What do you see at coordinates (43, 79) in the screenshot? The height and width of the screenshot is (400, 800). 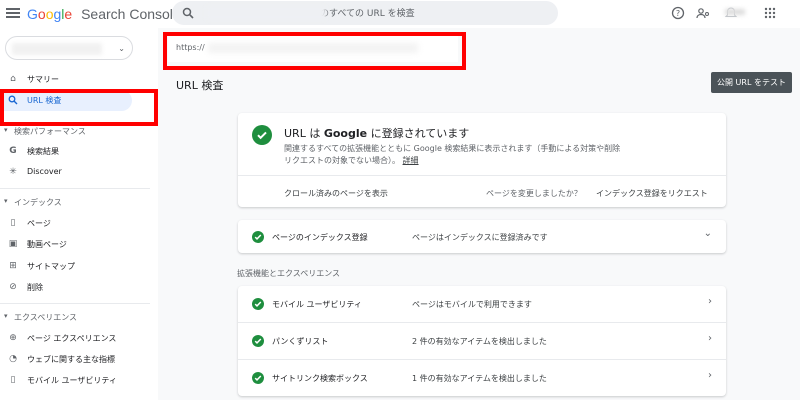 I see `sidebar-item-label: サマリー` at bounding box center [43, 79].